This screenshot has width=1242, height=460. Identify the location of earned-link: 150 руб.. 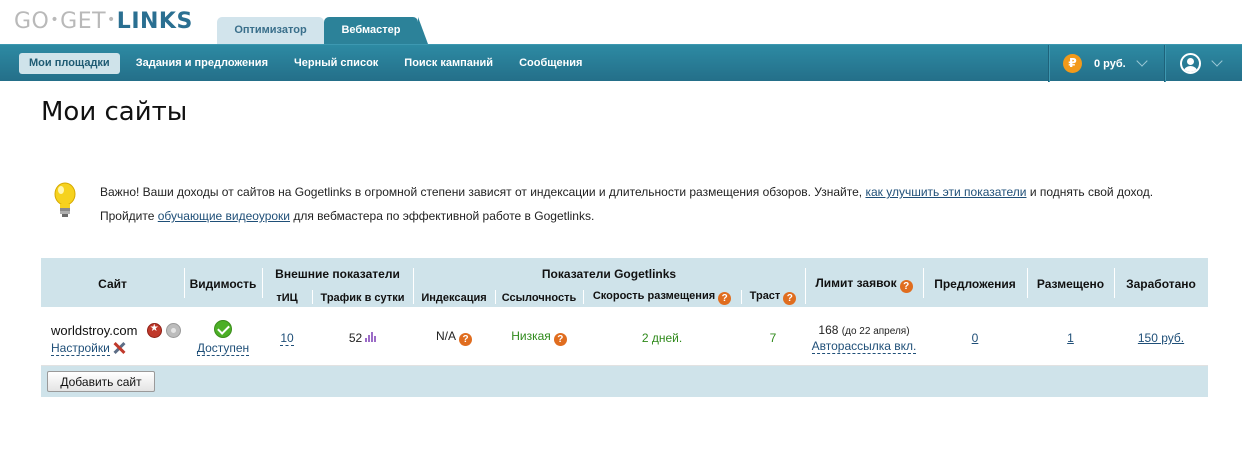
(1161, 338).